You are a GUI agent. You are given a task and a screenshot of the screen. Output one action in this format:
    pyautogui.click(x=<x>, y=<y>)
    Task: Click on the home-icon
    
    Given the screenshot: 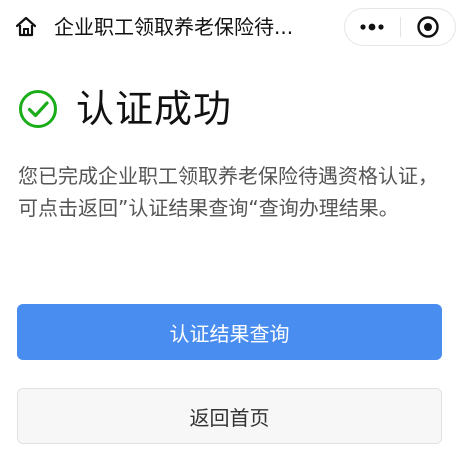 What is the action you would take?
    pyautogui.click(x=26, y=27)
    